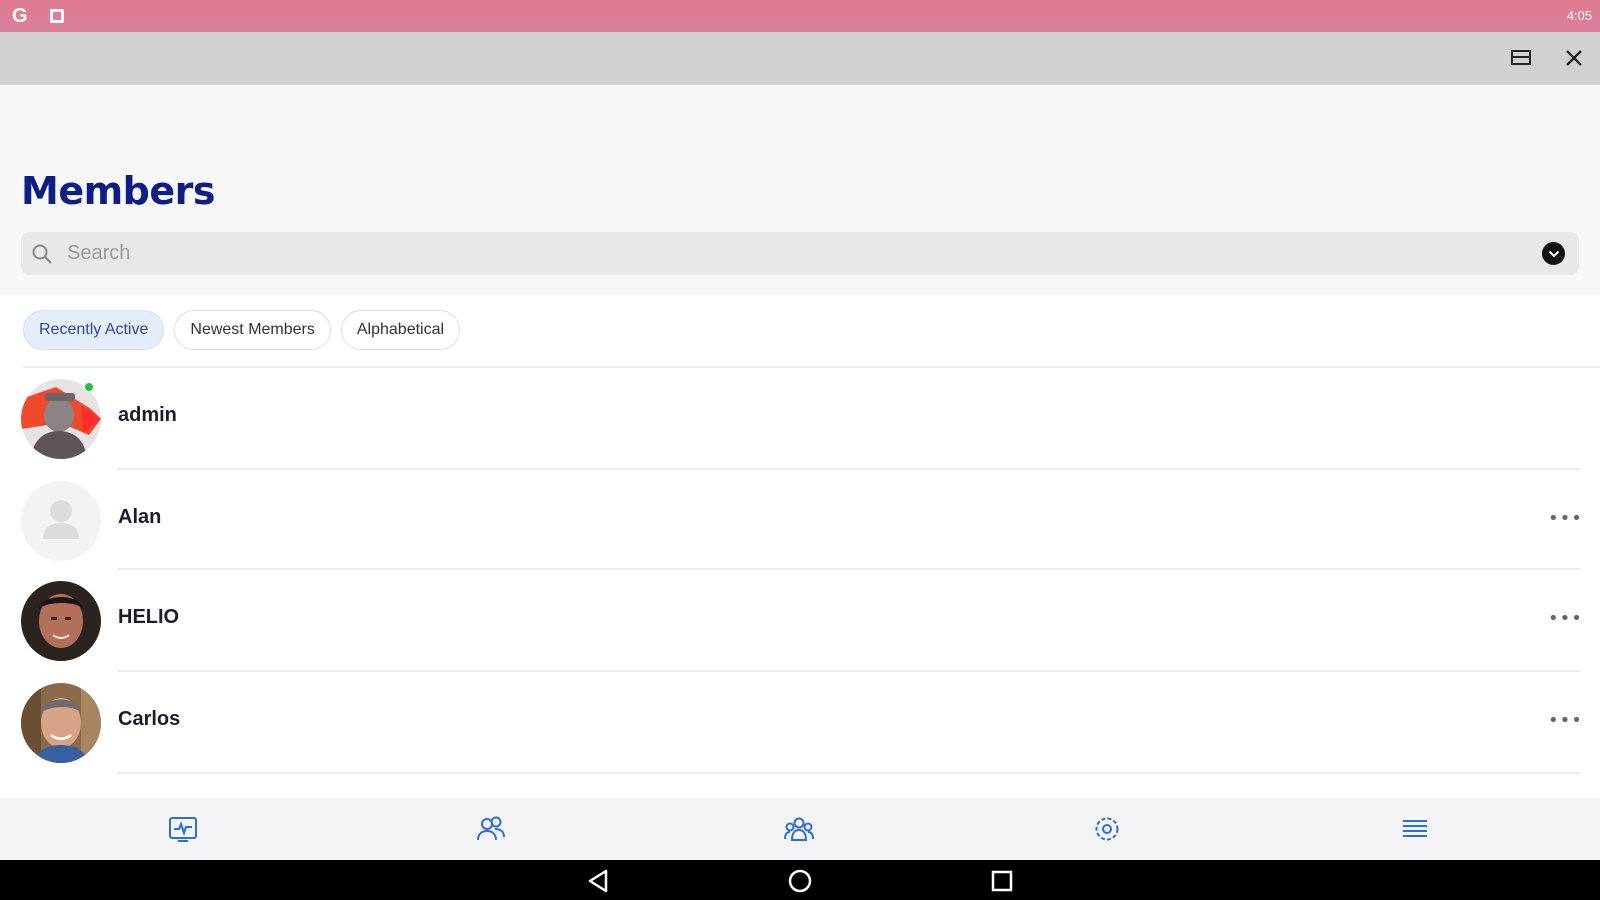 The image size is (1600, 900). What do you see at coordinates (787, 253) in the screenshot?
I see `search-input` at bounding box center [787, 253].